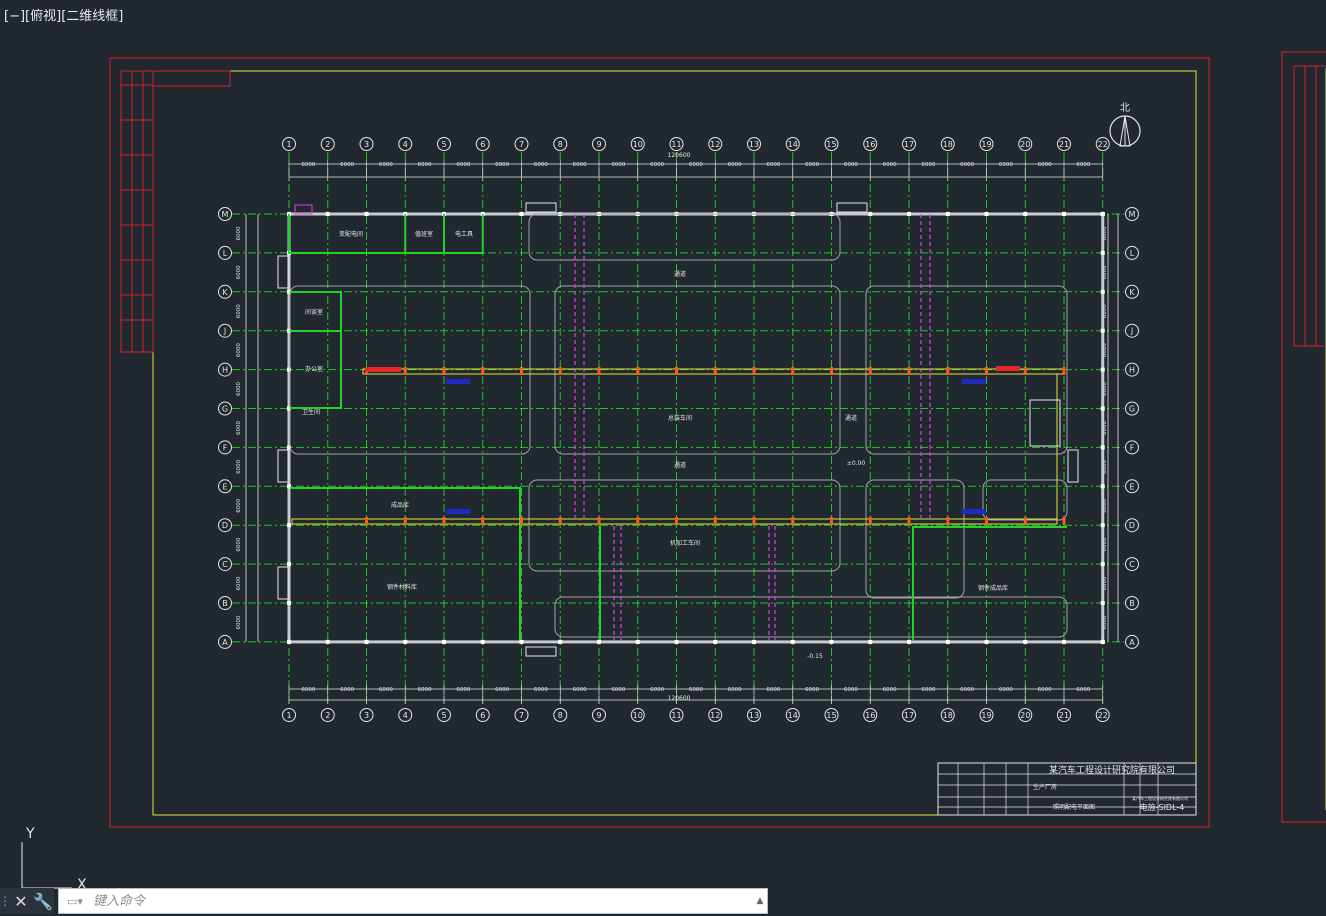 The height and width of the screenshot is (916, 1326). I want to click on command-input, so click(422, 901).